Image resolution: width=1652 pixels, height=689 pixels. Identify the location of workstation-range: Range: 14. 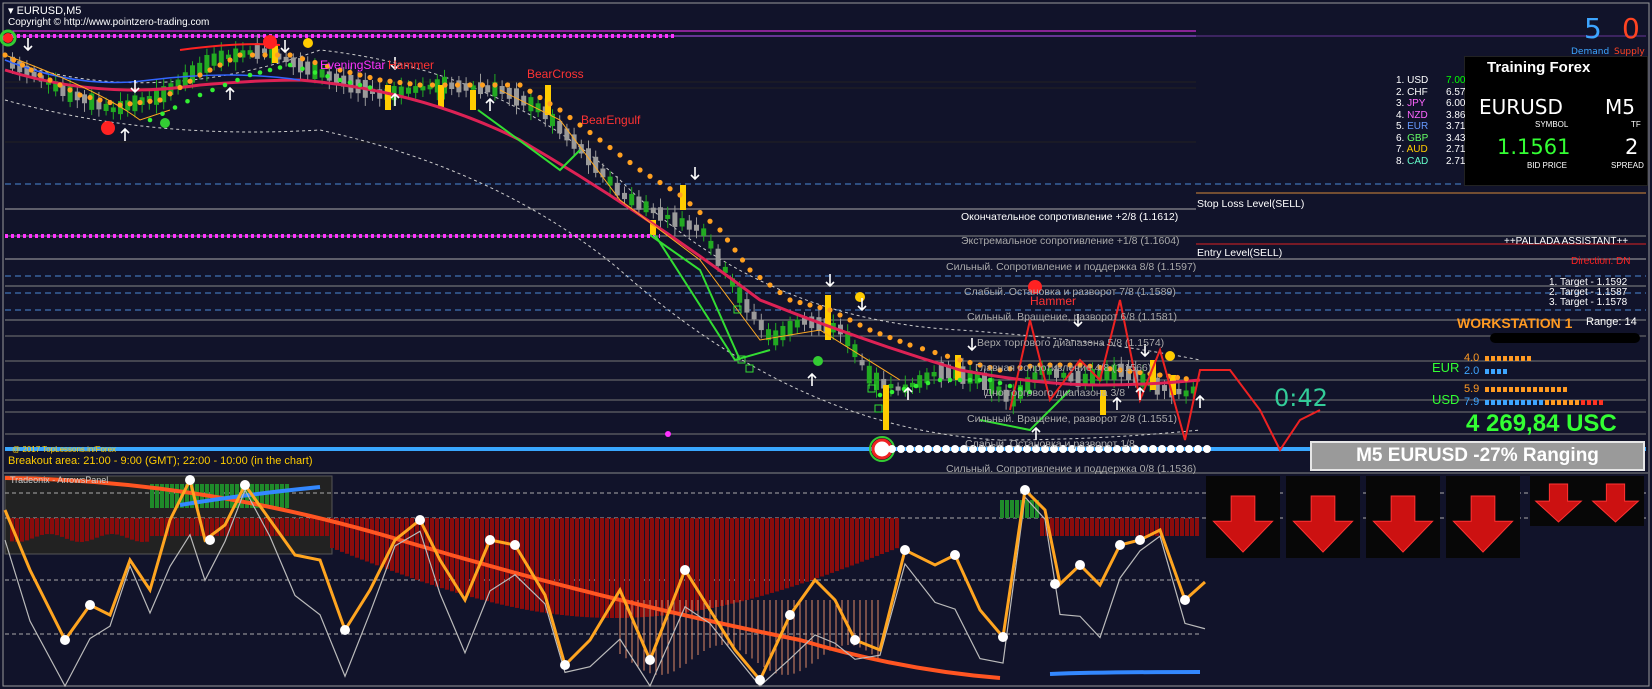
(1611, 322).